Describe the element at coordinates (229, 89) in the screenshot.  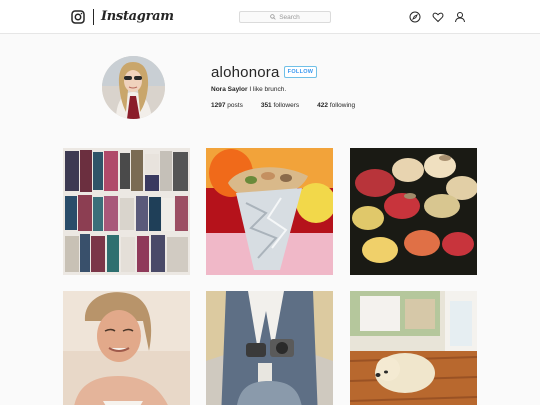
I see `profile-full-name: Nora Saylor` at that location.